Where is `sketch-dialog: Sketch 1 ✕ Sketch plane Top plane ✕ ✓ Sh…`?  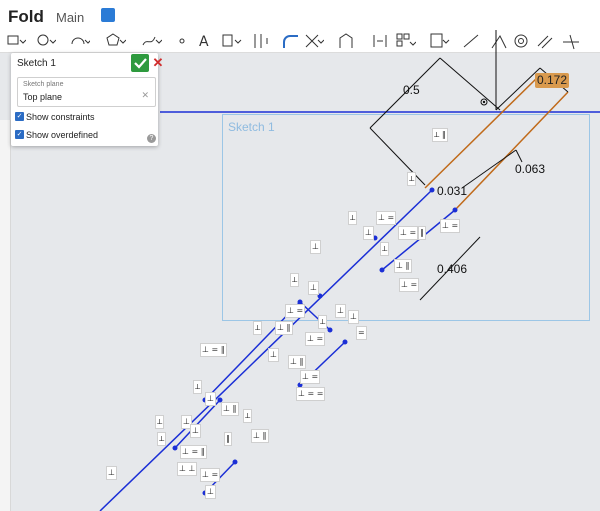 sketch-dialog: Sketch 1 ✕ Sketch plane Top plane ✕ ✓ Sh… is located at coordinates (87, 99).